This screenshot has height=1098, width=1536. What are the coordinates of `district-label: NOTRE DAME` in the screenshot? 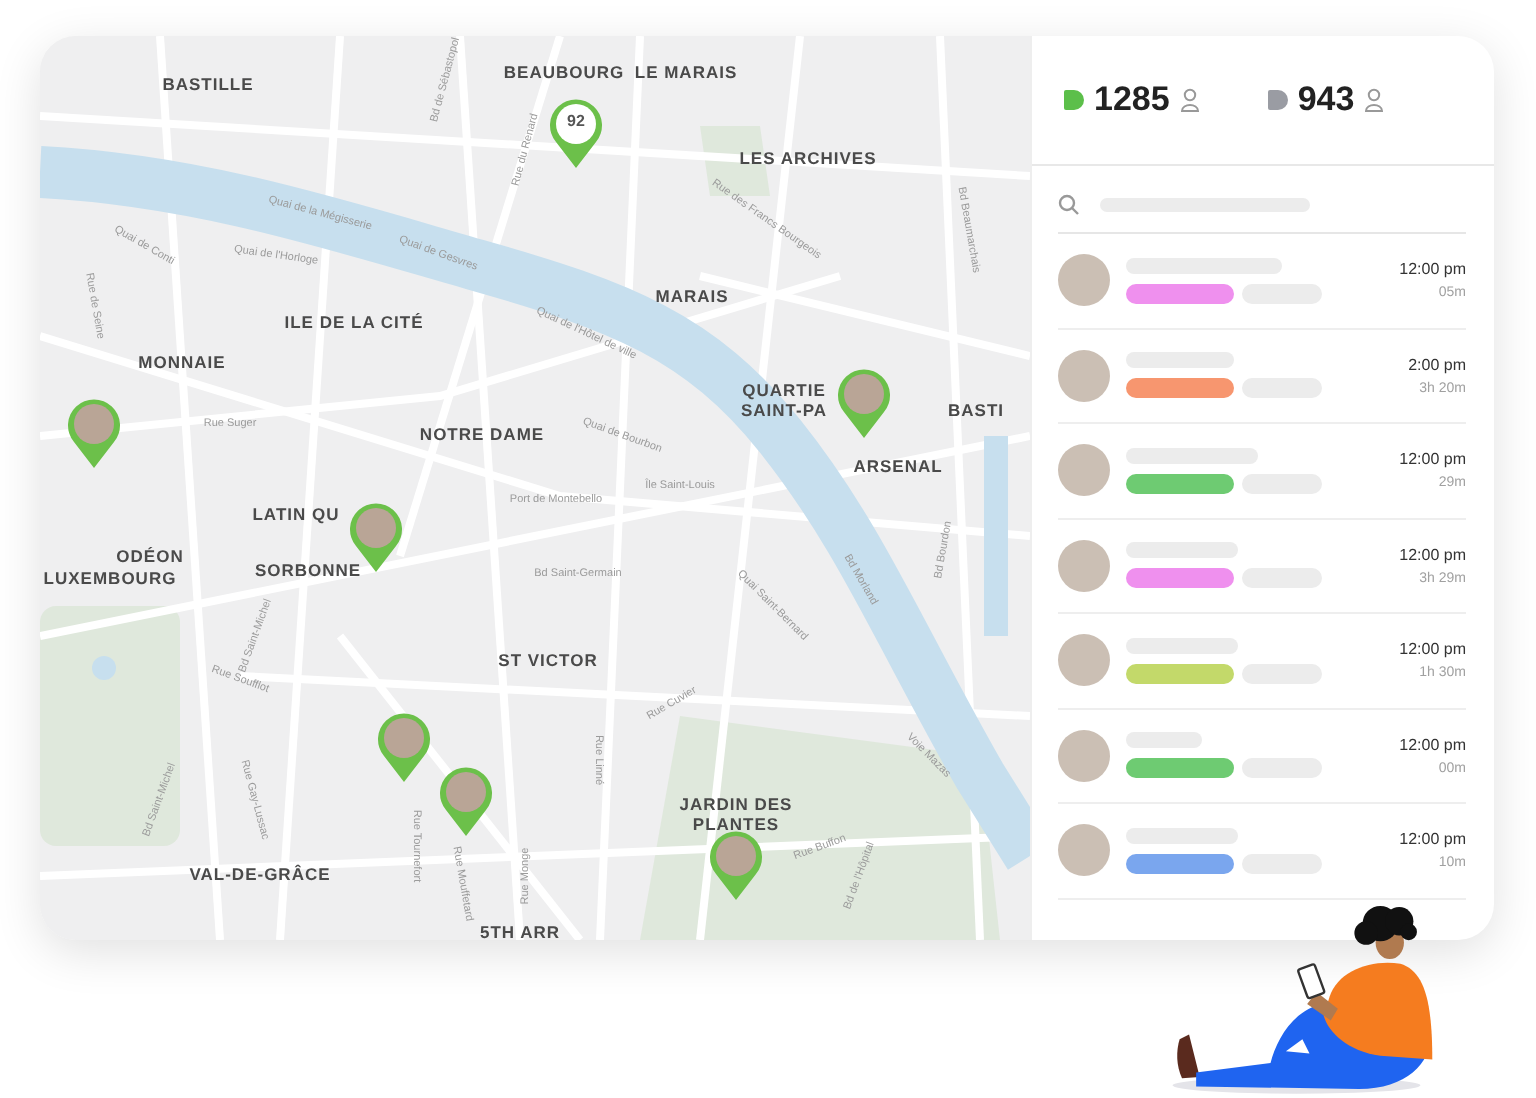 It's located at (482, 436).